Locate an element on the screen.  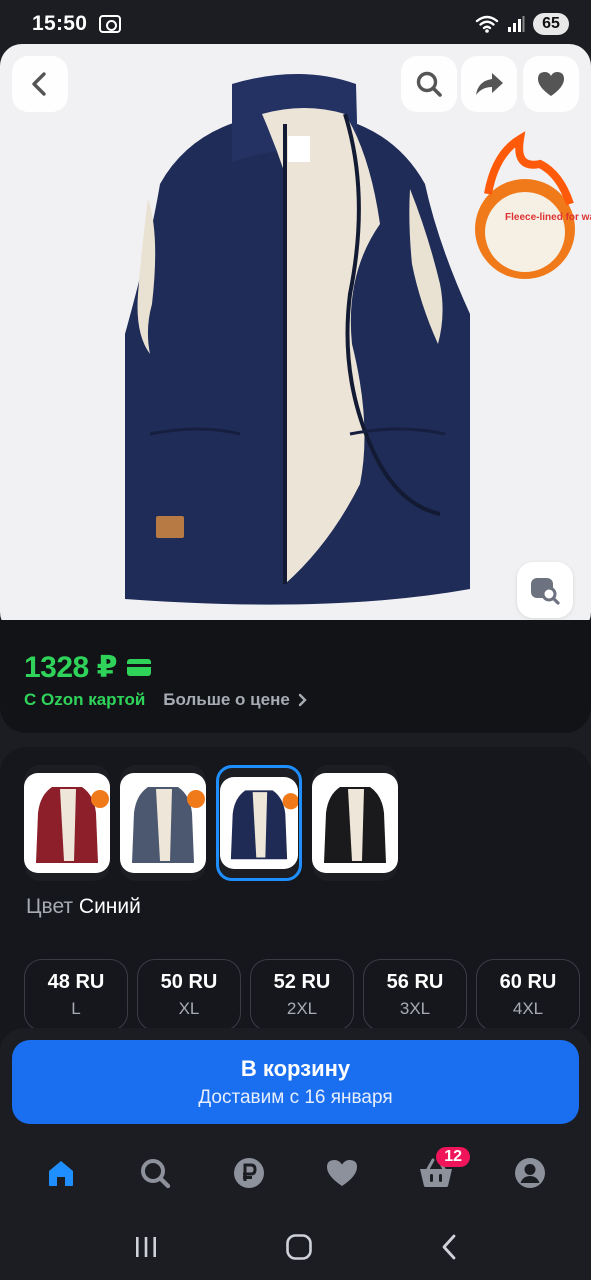
home-icon is located at coordinates (60, 1173).